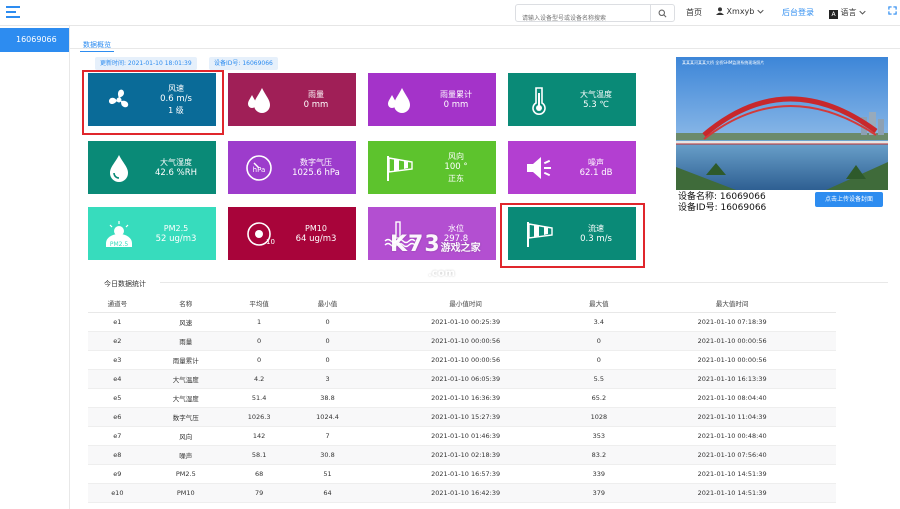 The image size is (900, 509). I want to click on sidebar-item-device: 16069066, so click(34, 40).